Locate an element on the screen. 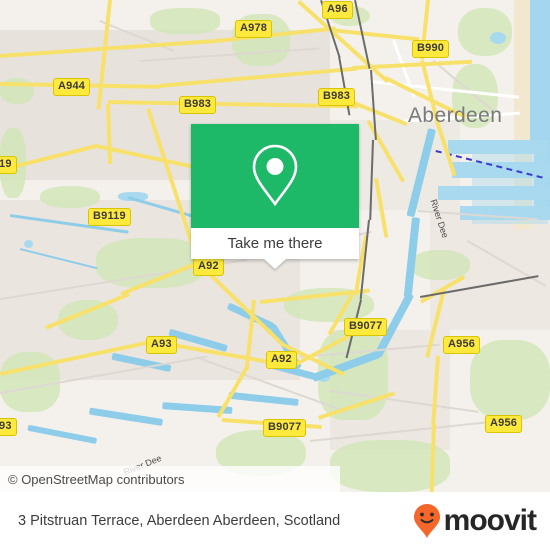 This screenshot has width=550, height=550. place-label-aberdeen: Aberdeen is located at coordinates (455, 115).